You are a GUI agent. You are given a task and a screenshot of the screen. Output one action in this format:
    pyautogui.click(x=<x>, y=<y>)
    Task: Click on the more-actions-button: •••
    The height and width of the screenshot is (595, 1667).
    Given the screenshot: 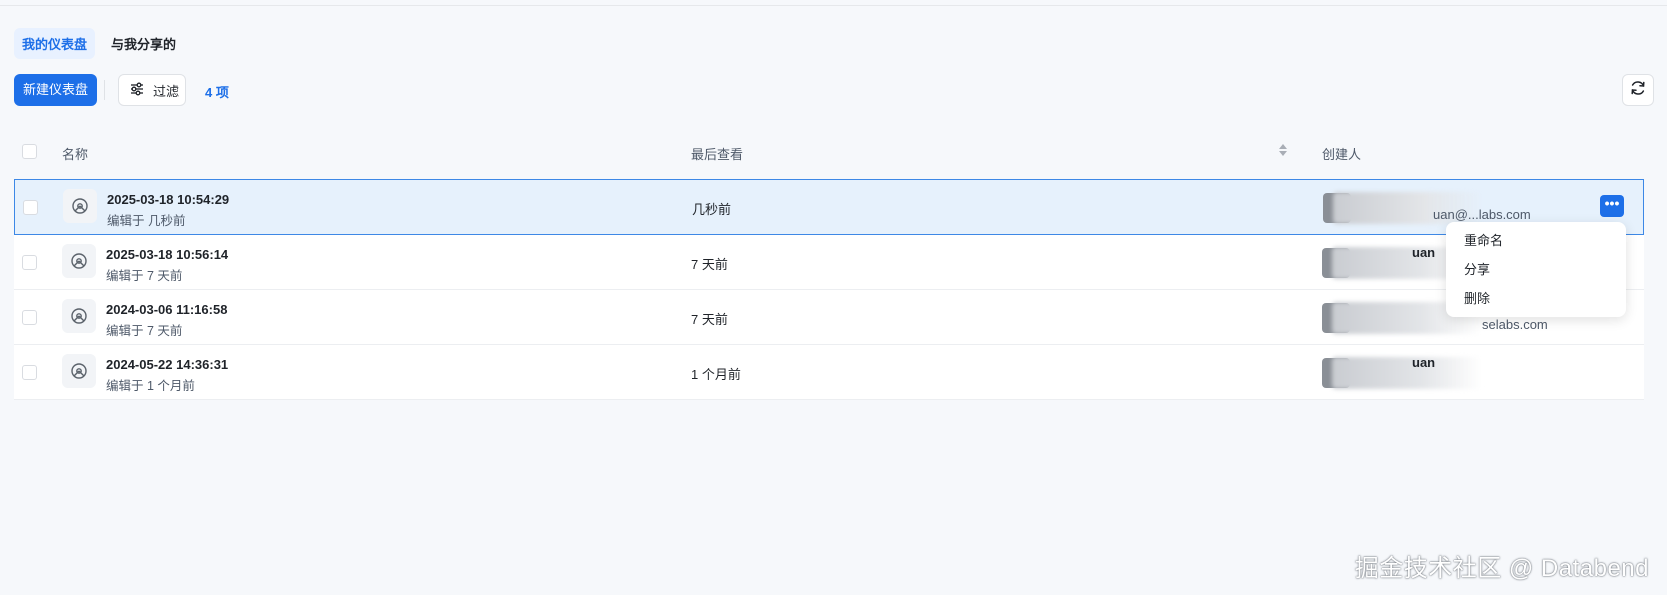 What is the action you would take?
    pyautogui.click(x=1612, y=206)
    